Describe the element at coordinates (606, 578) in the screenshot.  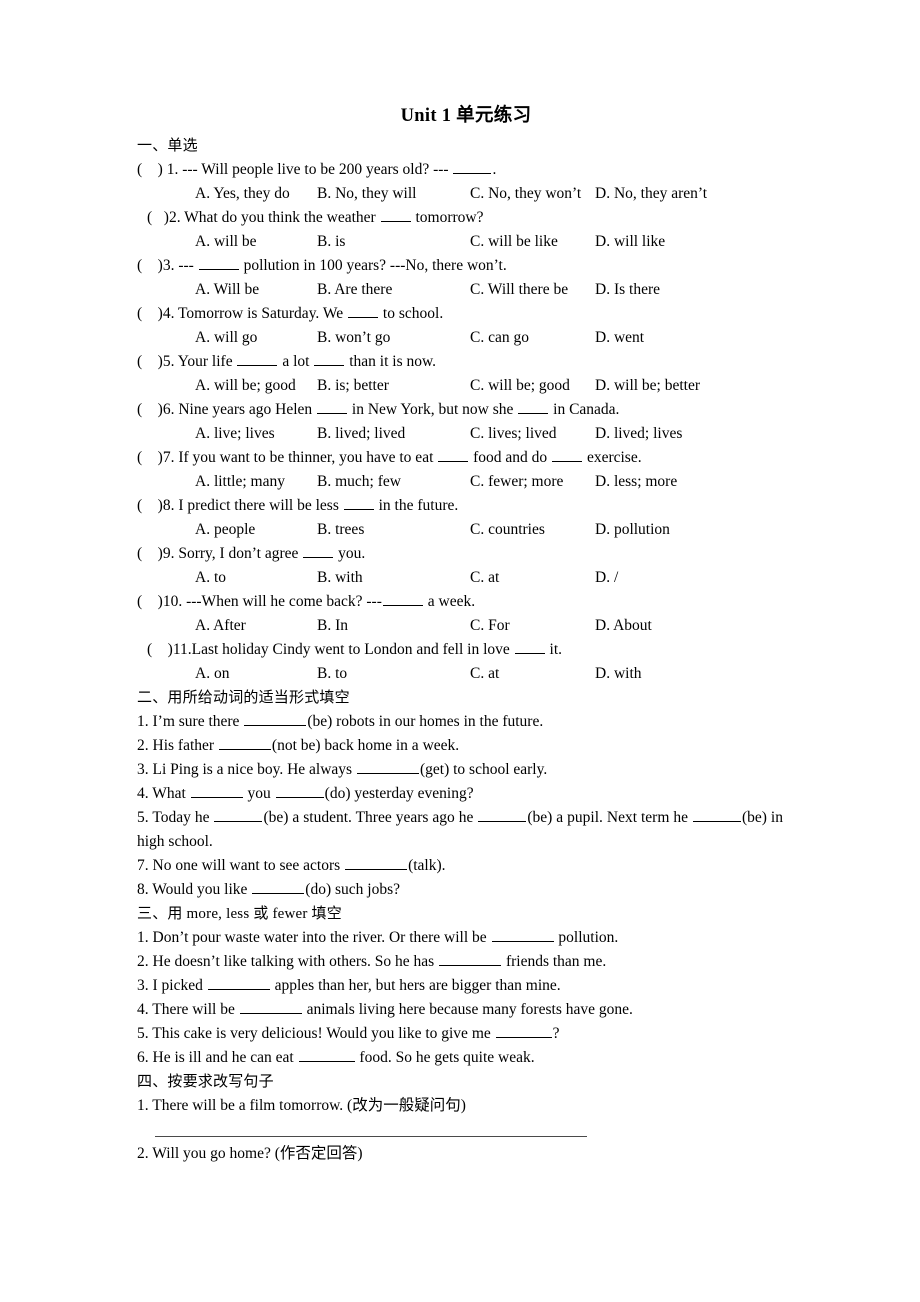
I see `mcq-option-d: D. /` at that location.